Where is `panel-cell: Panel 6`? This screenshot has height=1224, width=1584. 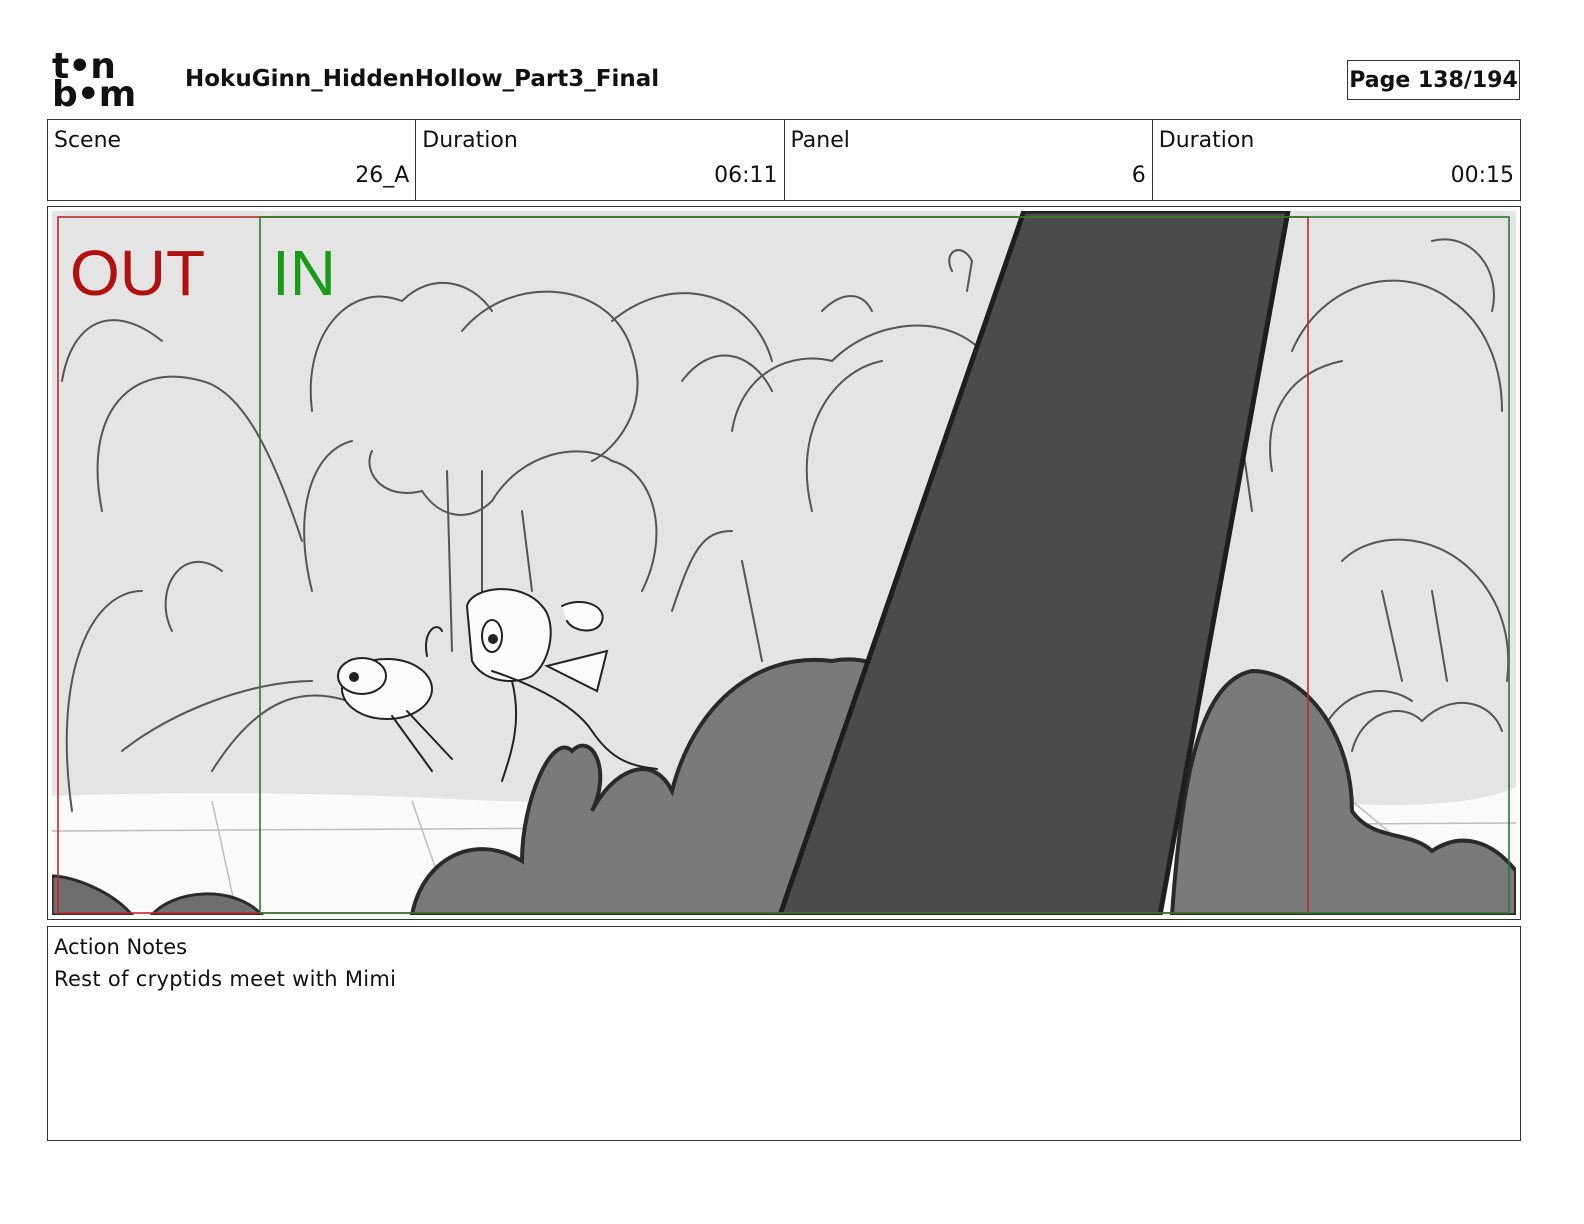 panel-cell: Panel 6 is located at coordinates (969, 160).